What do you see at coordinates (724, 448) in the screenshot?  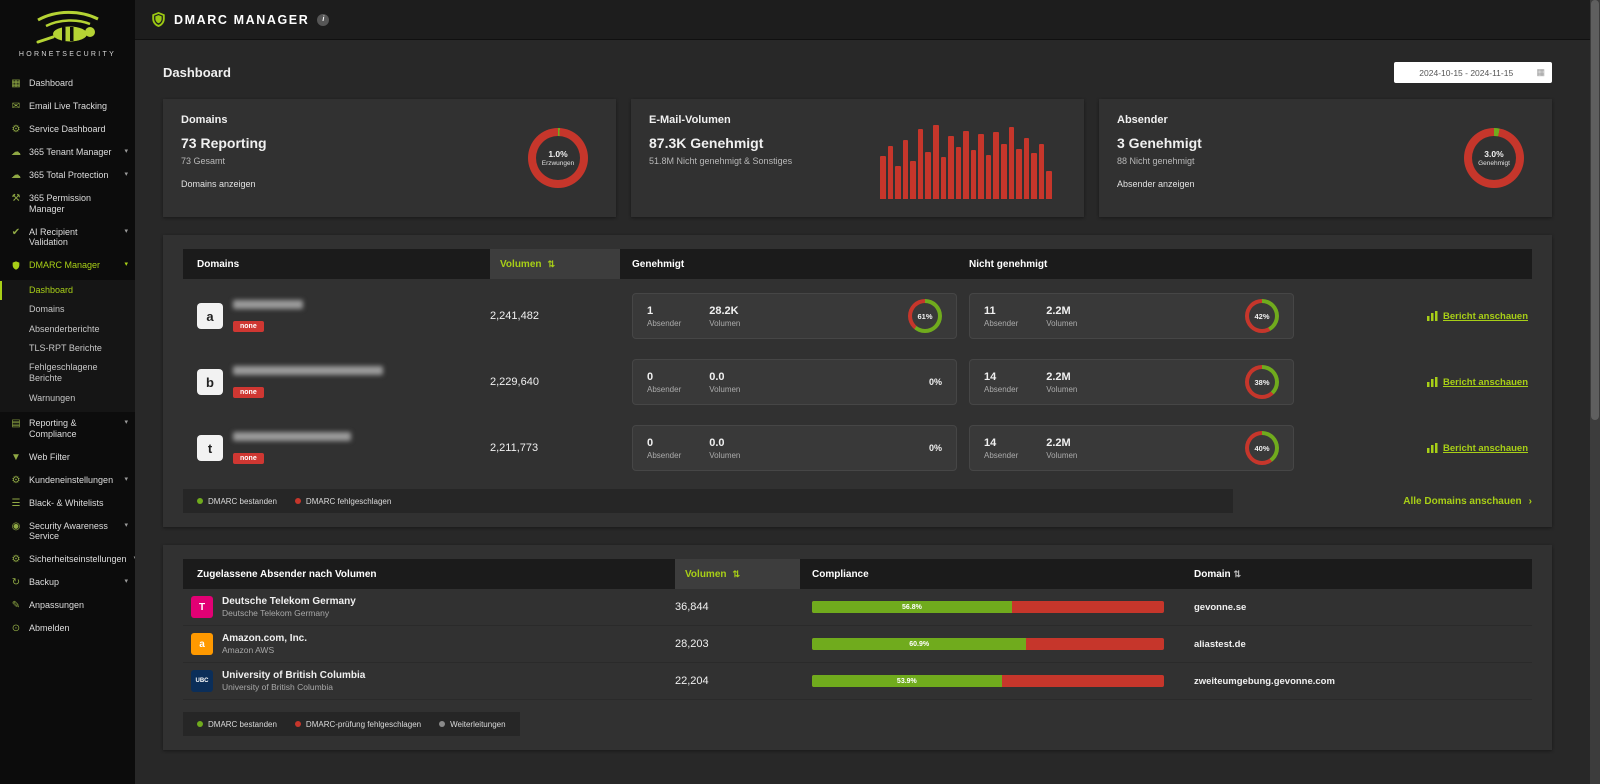 I see `volume-stat: 0.0 Volumen` at bounding box center [724, 448].